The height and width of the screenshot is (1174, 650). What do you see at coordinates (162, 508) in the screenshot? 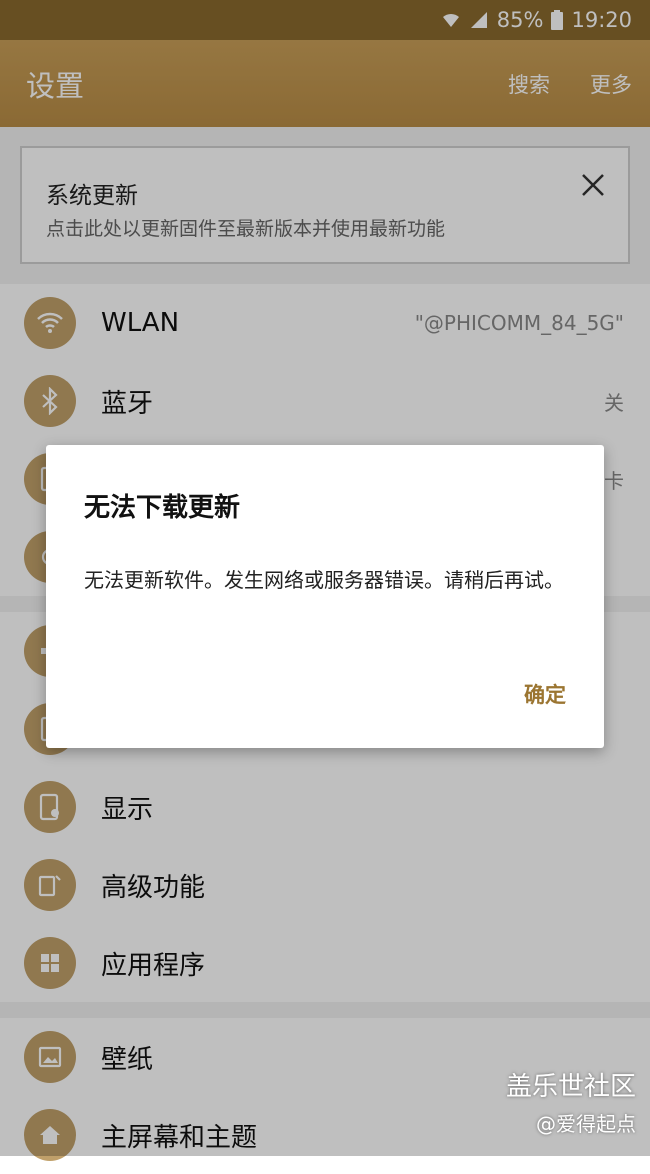
I see `dialog-title: 无法下载更新` at bounding box center [162, 508].